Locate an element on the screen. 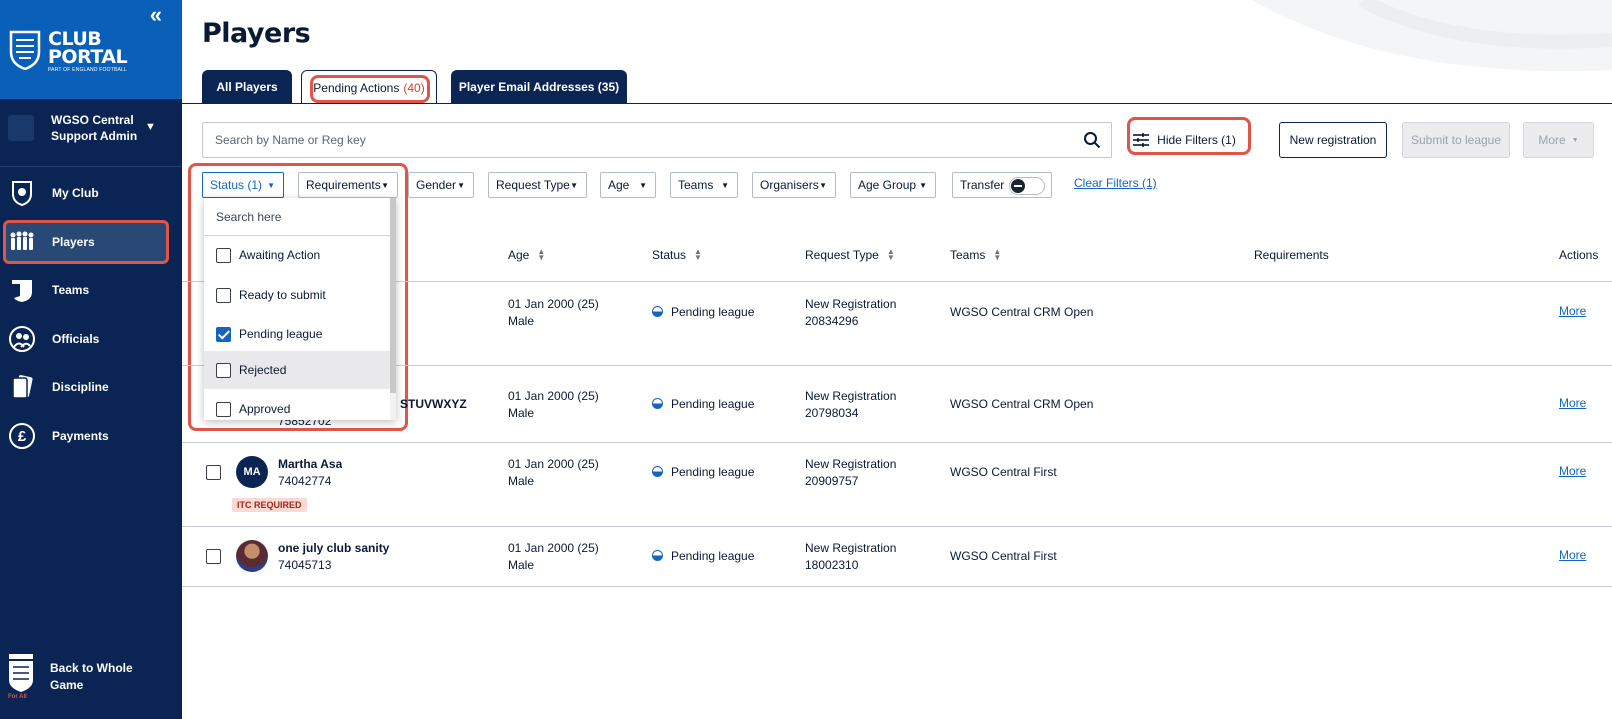 This screenshot has width=1612, height=719. pound-icon: £ is located at coordinates (22, 436).